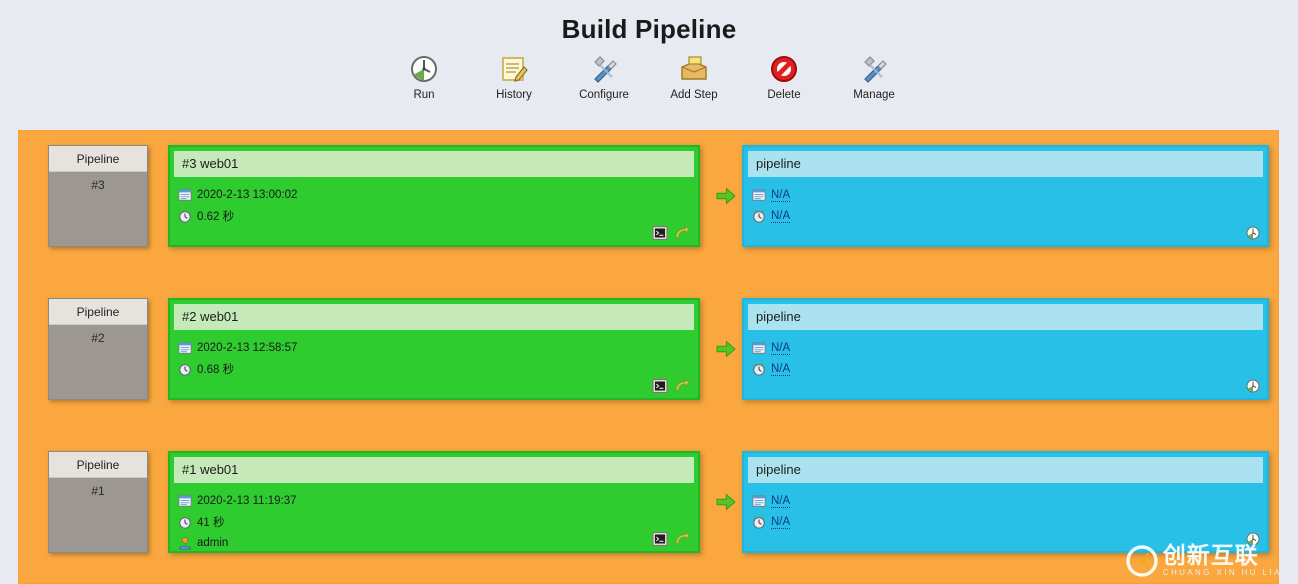  I want to click on build-meta-row: 0.62 秒, so click(438, 216).